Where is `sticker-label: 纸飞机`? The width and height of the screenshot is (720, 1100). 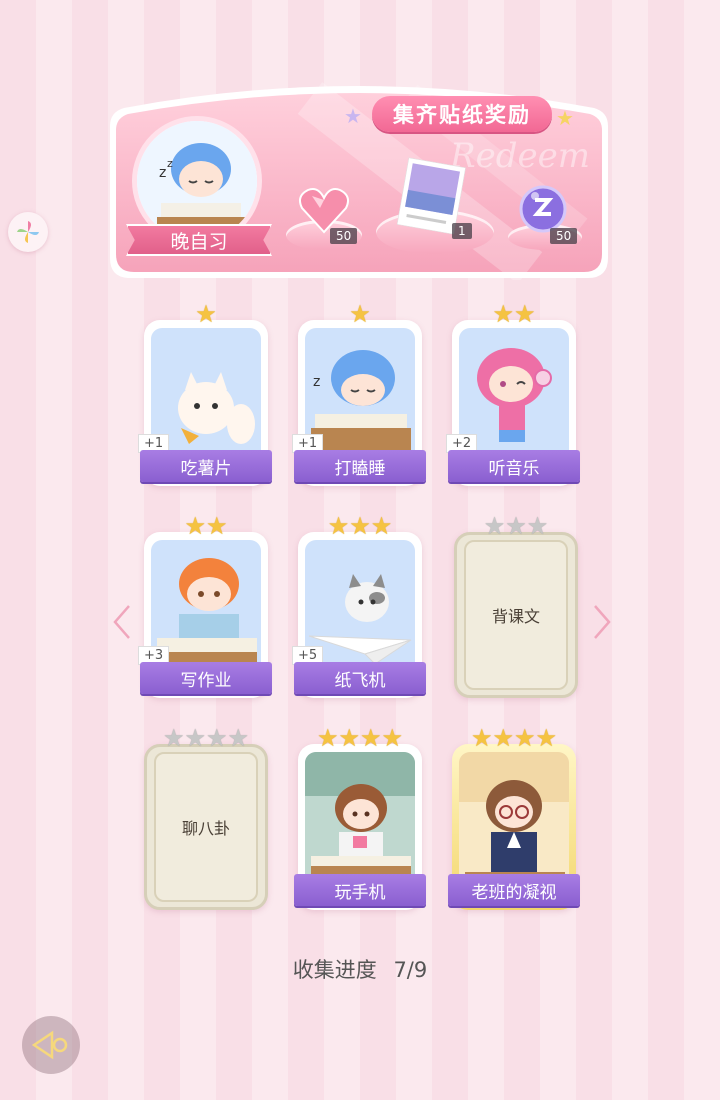
sticker-label: 纸飞机 is located at coordinates (360, 678).